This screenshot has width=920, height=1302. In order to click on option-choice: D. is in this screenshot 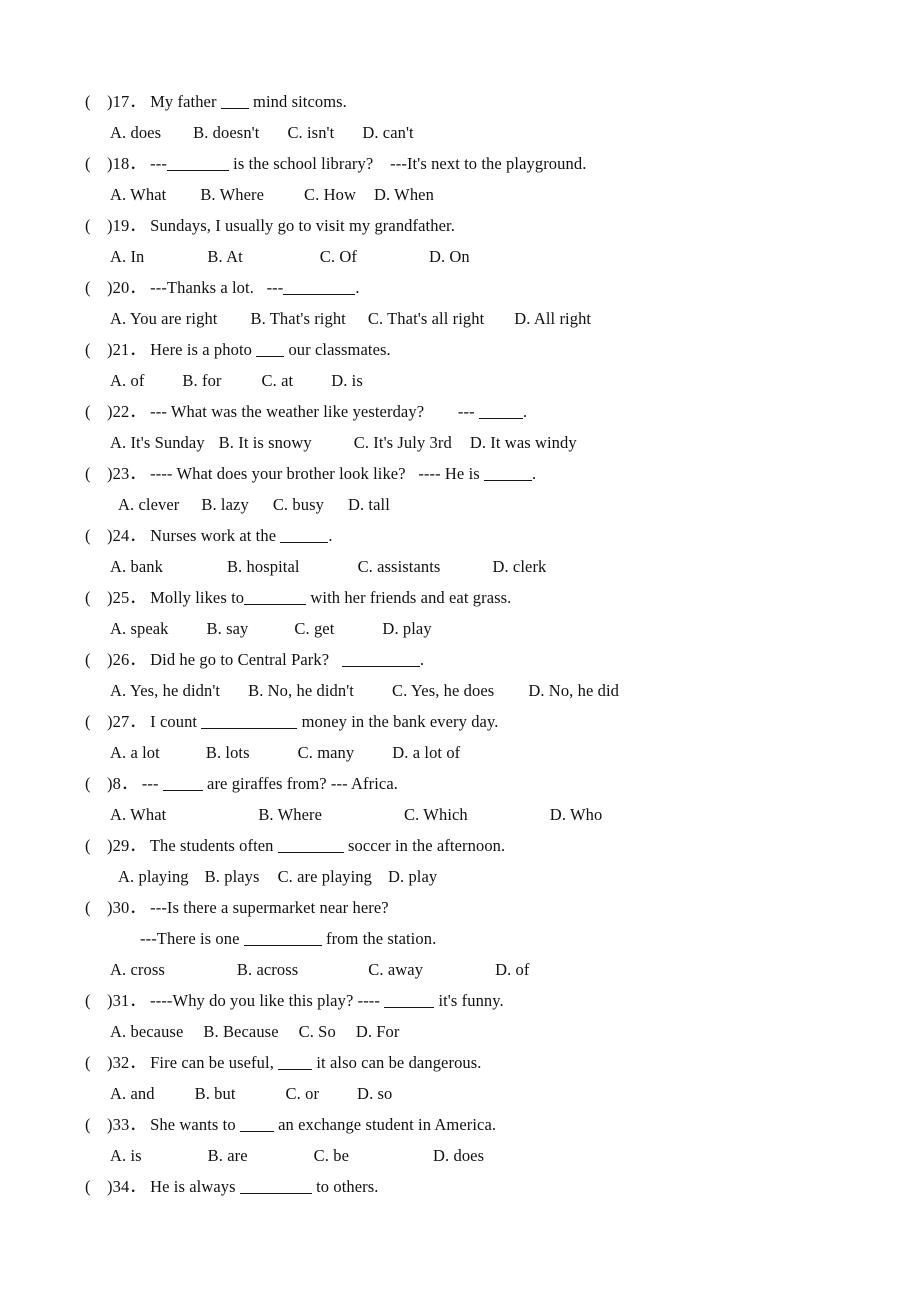, I will do `click(347, 380)`.